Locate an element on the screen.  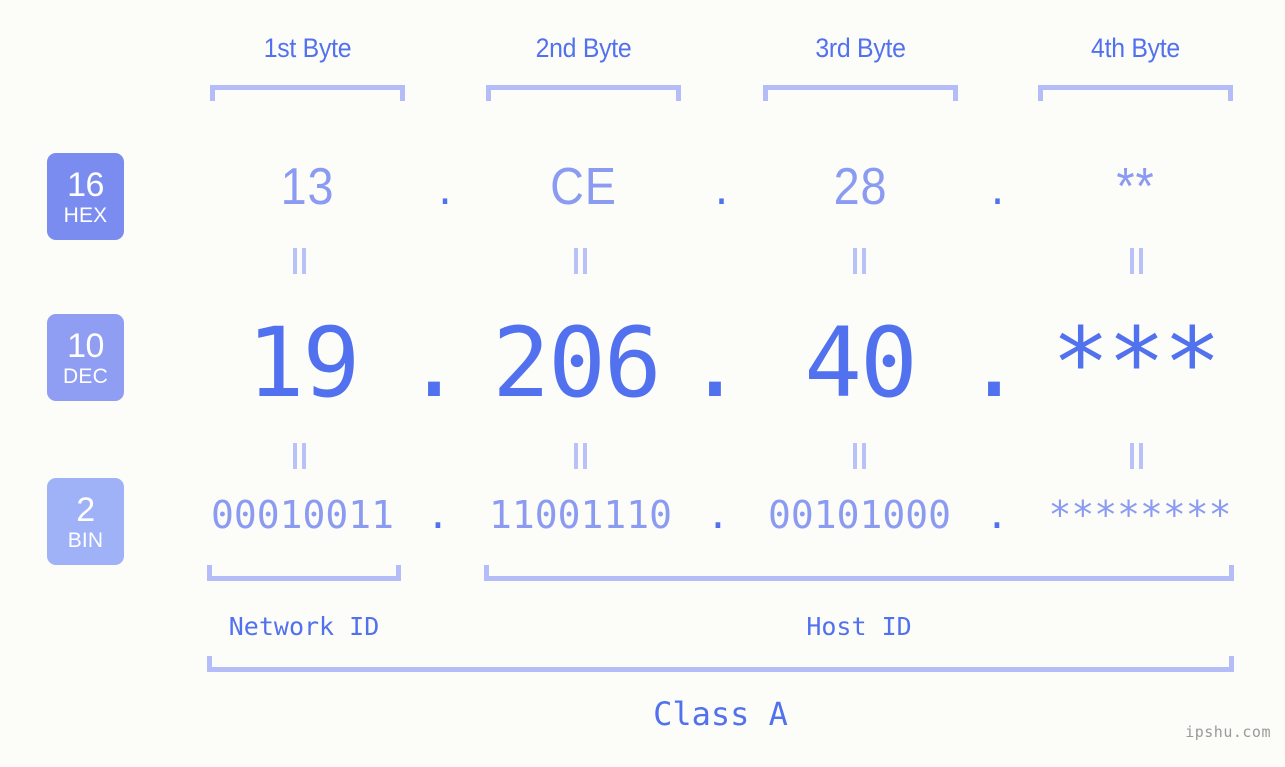
bin-byte-4: ******** is located at coordinates (1140, 515).